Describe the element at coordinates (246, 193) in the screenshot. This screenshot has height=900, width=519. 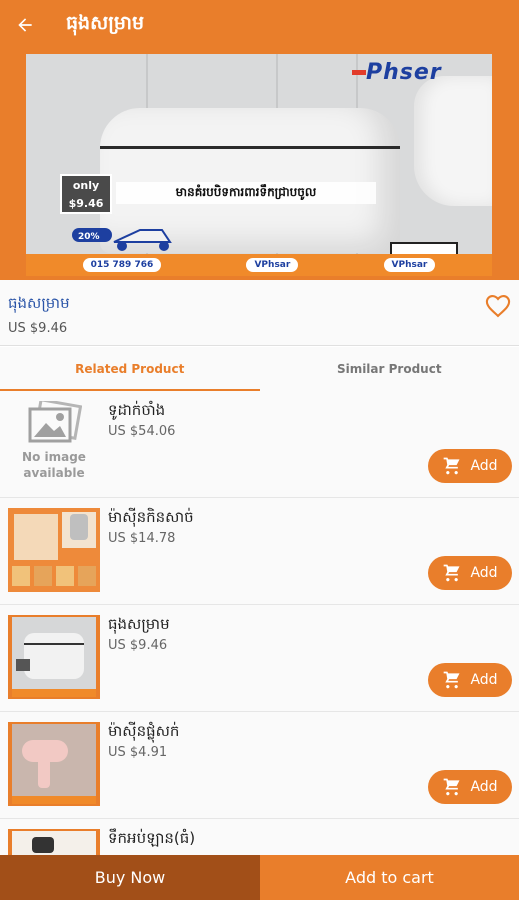
I see `banner-caption: មានគំរបបិទការពារទឹកជ្រាបចូល` at that location.